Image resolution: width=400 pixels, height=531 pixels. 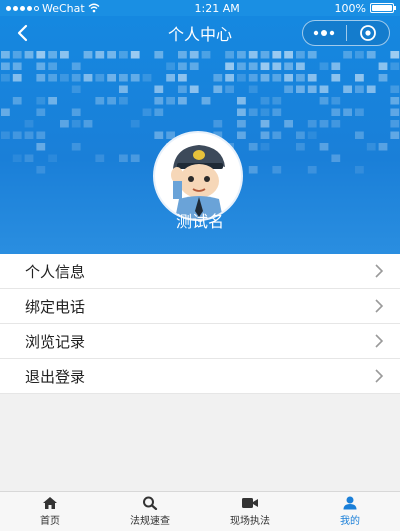 I want to click on tab-regulations-search: 法规速查, so click(x=150, y=511).